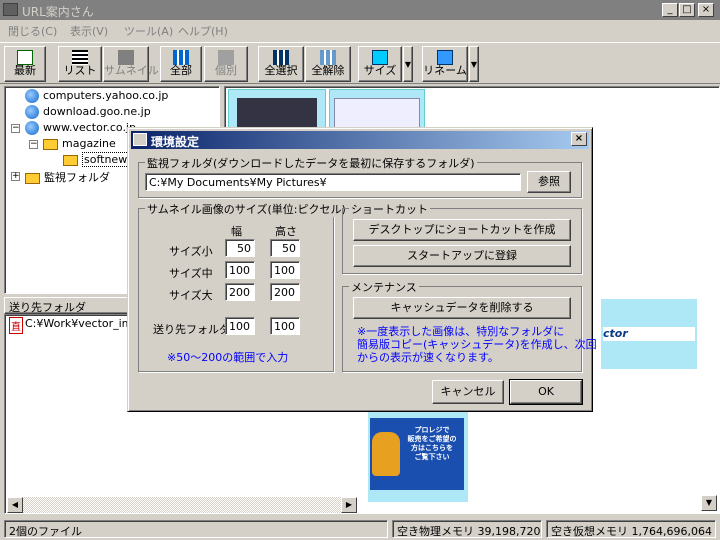 This screenshot has width=720, height=540. What do you see at coordinates (286, 231) in the screenshot?
I see `height-column-header: 高さ` at bounding box center [286, 231].